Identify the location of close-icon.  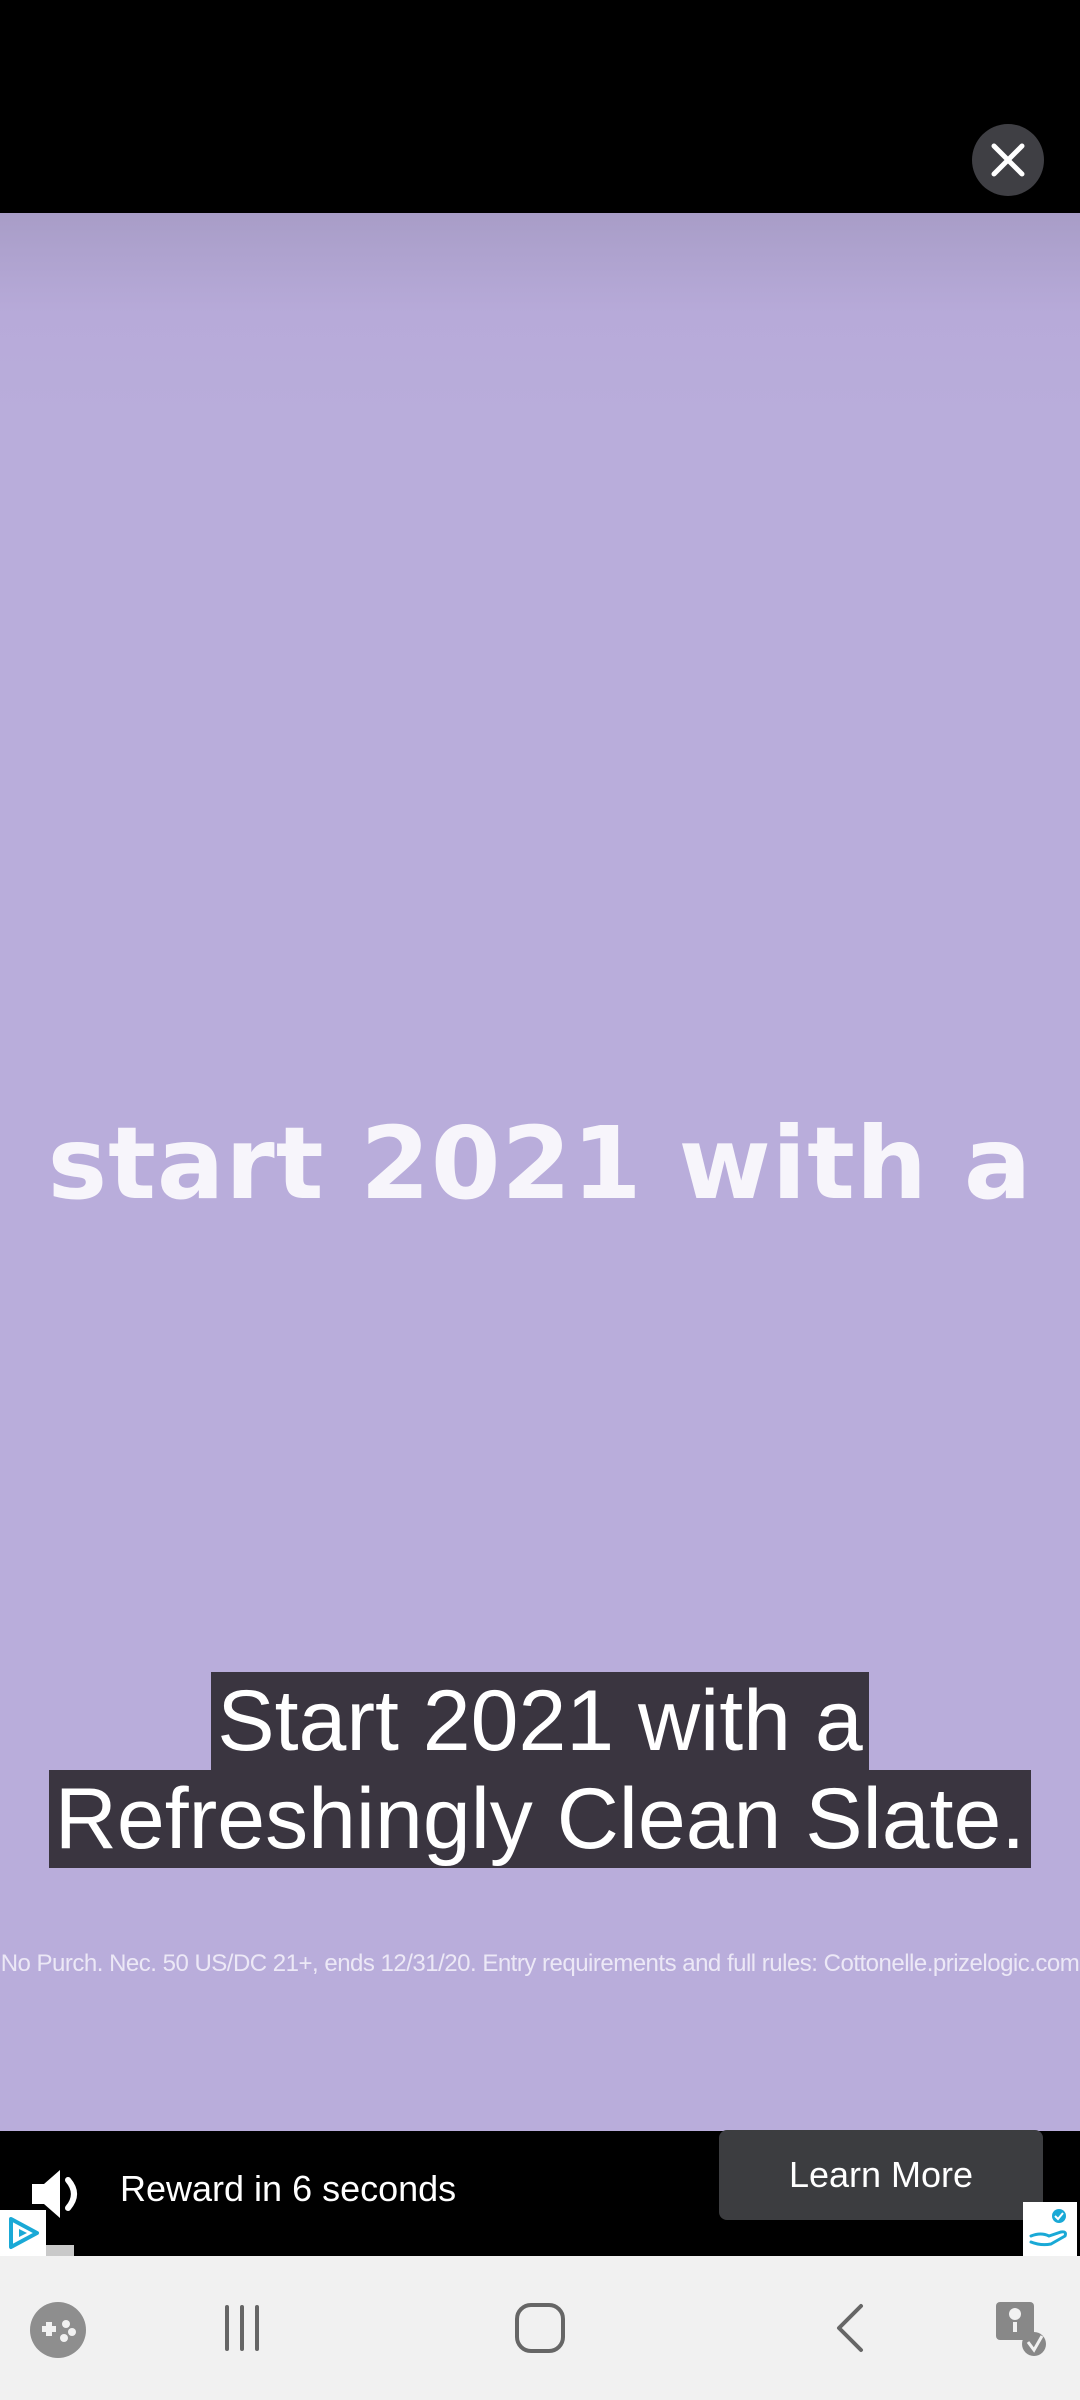
(1008, 160).